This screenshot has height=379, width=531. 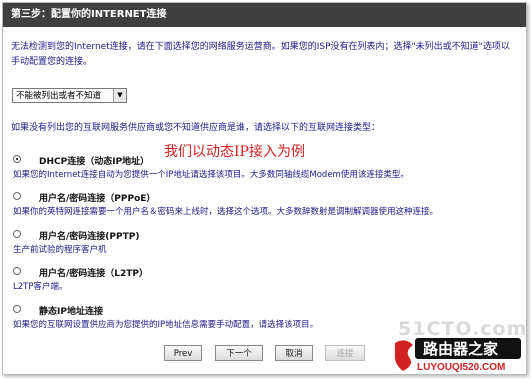 What do you see at coordinates (17, 234) in the screenshot?
I see `radio-pptp` at bounding box center [17, 234].